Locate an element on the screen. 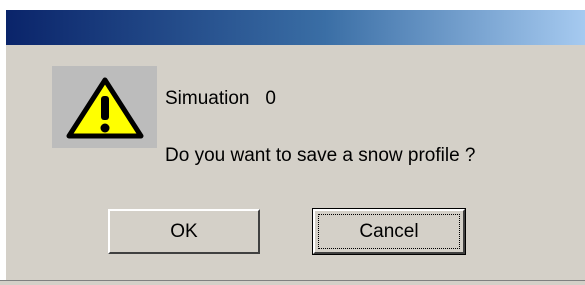 The image size is (585, 285). focus-rectangle is located at coordinates (389, 231).